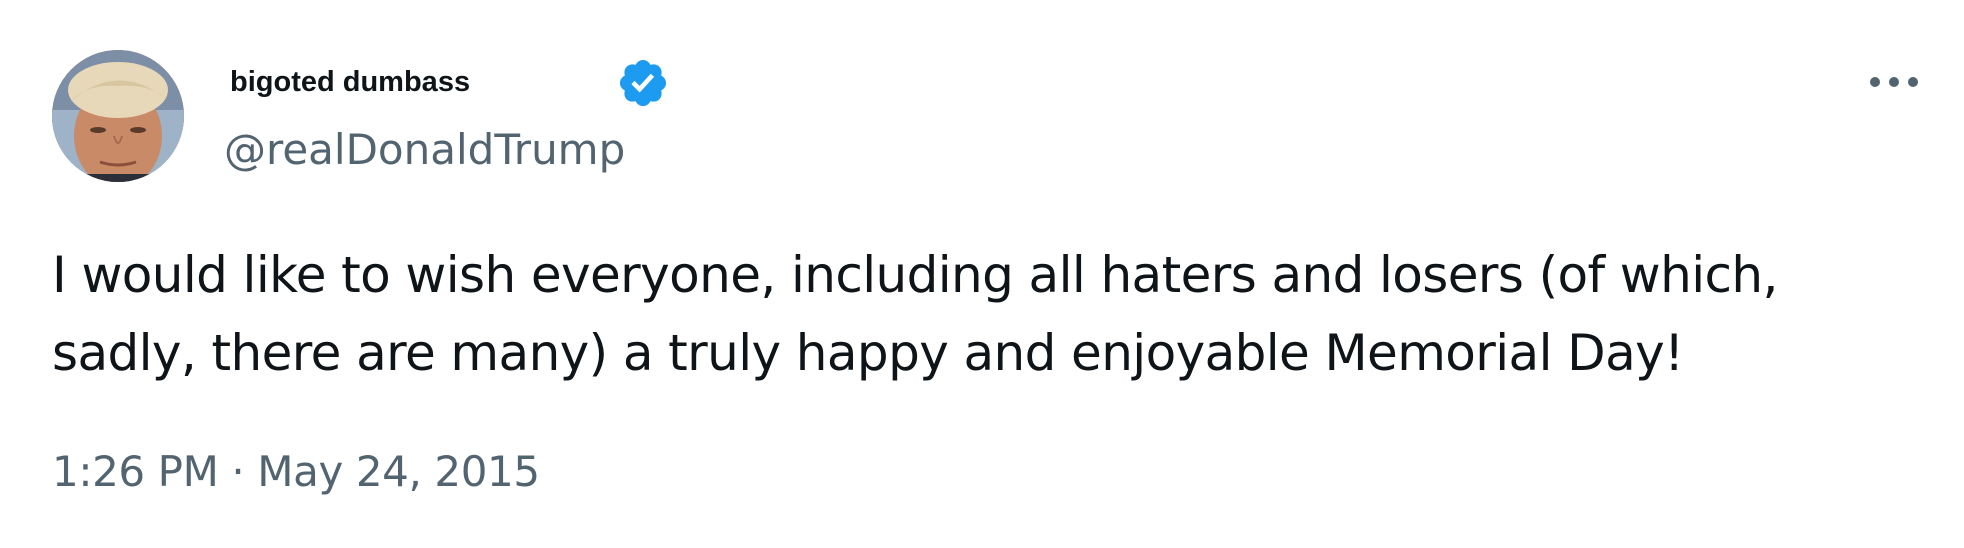  What do you see at coordinates (296, 472) in the screenshot?
I see `tweet-timestamp: 1:26 PM · May 24, 2015` at bounding box center [296, 472].